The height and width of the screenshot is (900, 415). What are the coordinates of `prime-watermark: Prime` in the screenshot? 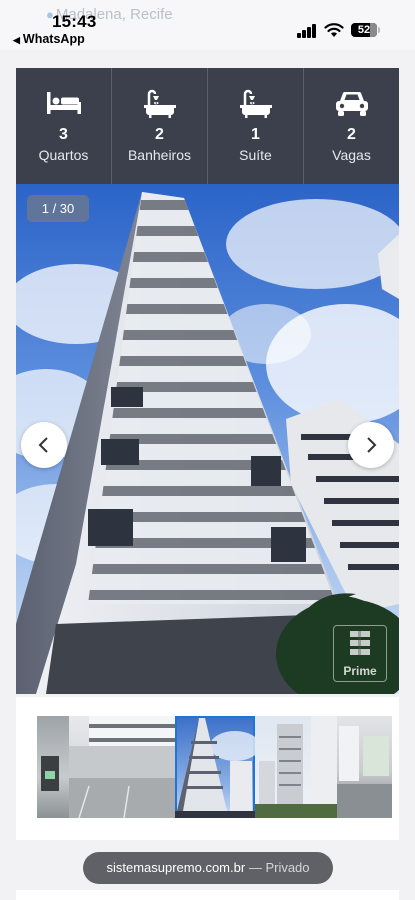 It's located at (360, 653).